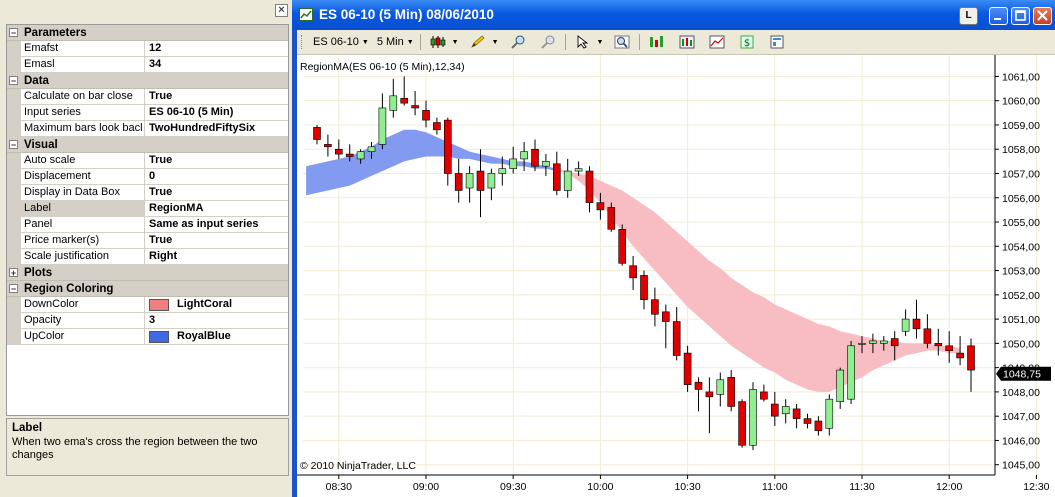  I want to click on property-value: RoyalBlue, so click(216, 336).